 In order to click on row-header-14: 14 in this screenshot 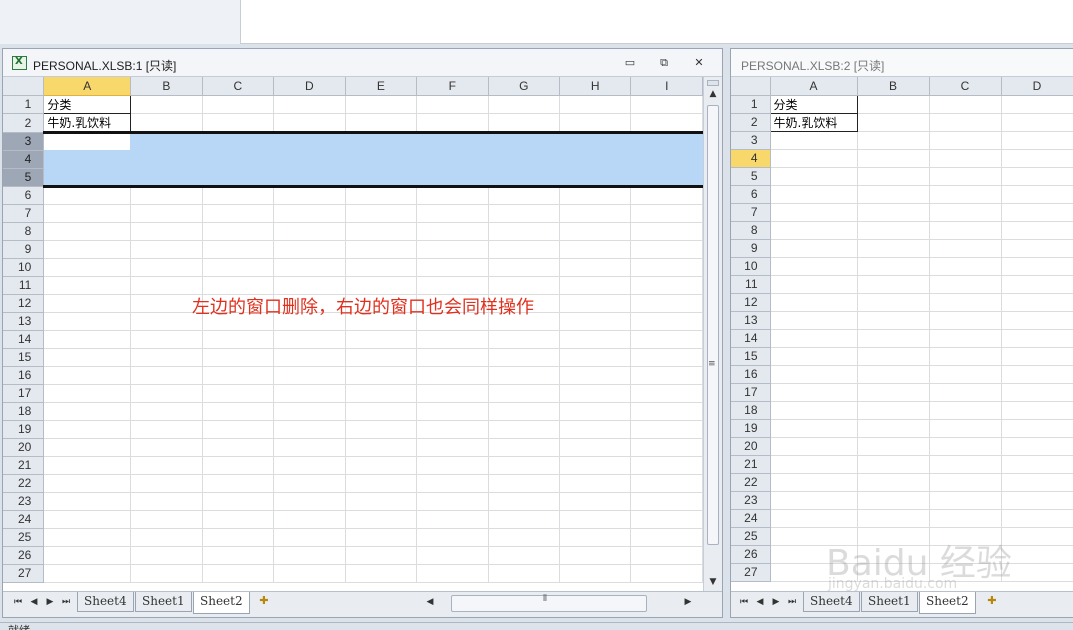, I will do `click(24, 339)`.